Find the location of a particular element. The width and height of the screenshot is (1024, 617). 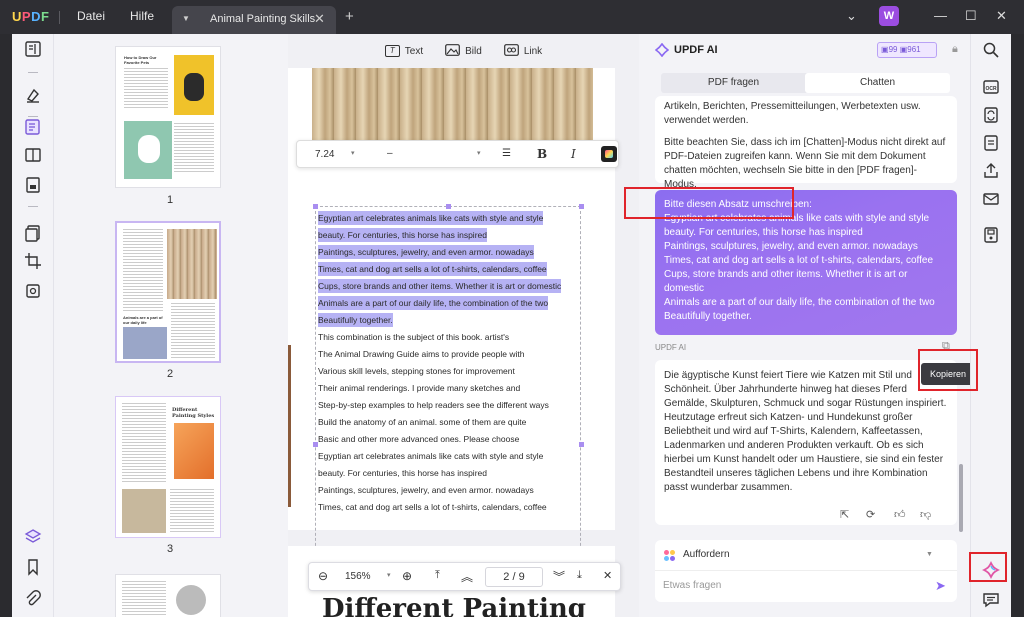

align-icon: ☰ is located at coordinates (506, 153).